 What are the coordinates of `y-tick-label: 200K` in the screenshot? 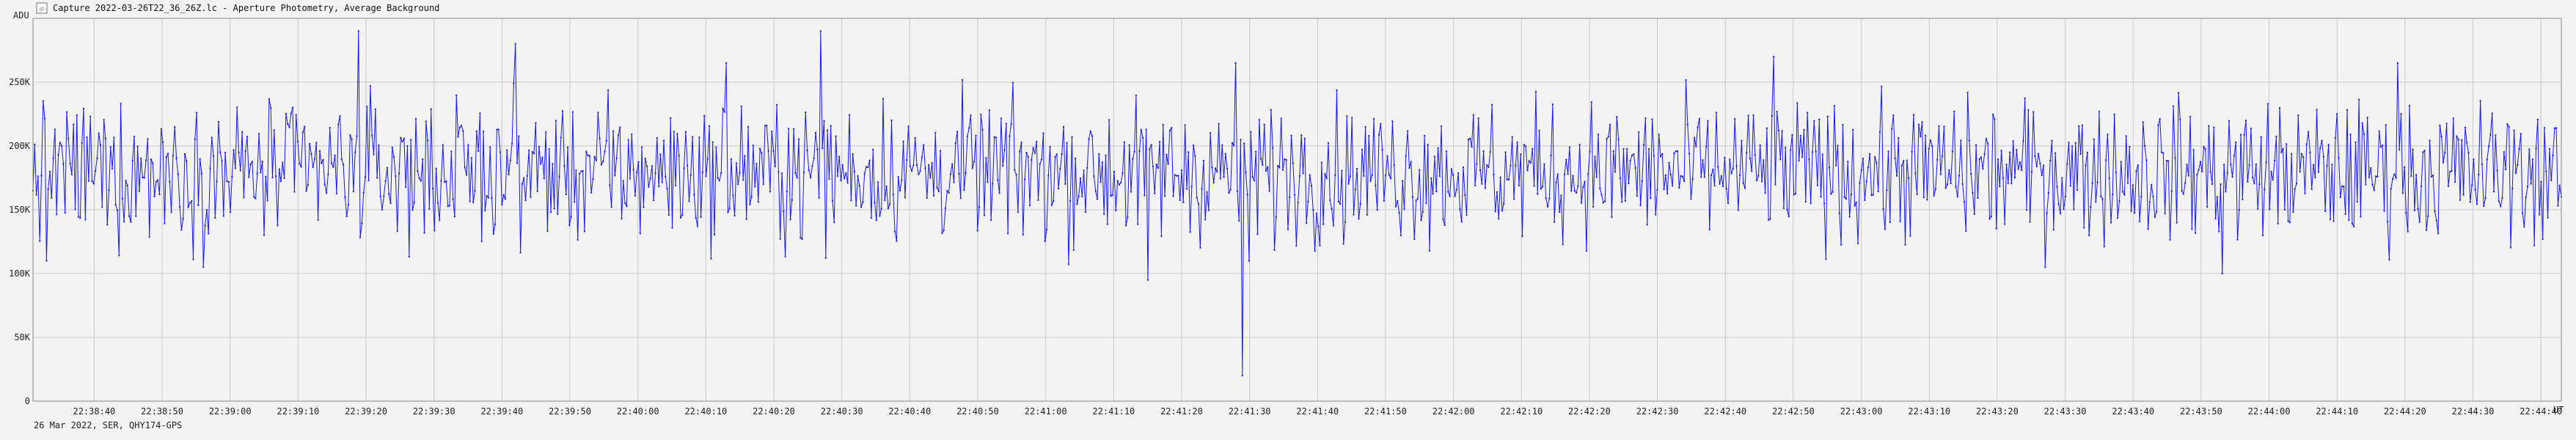 It's located at (20, 146).